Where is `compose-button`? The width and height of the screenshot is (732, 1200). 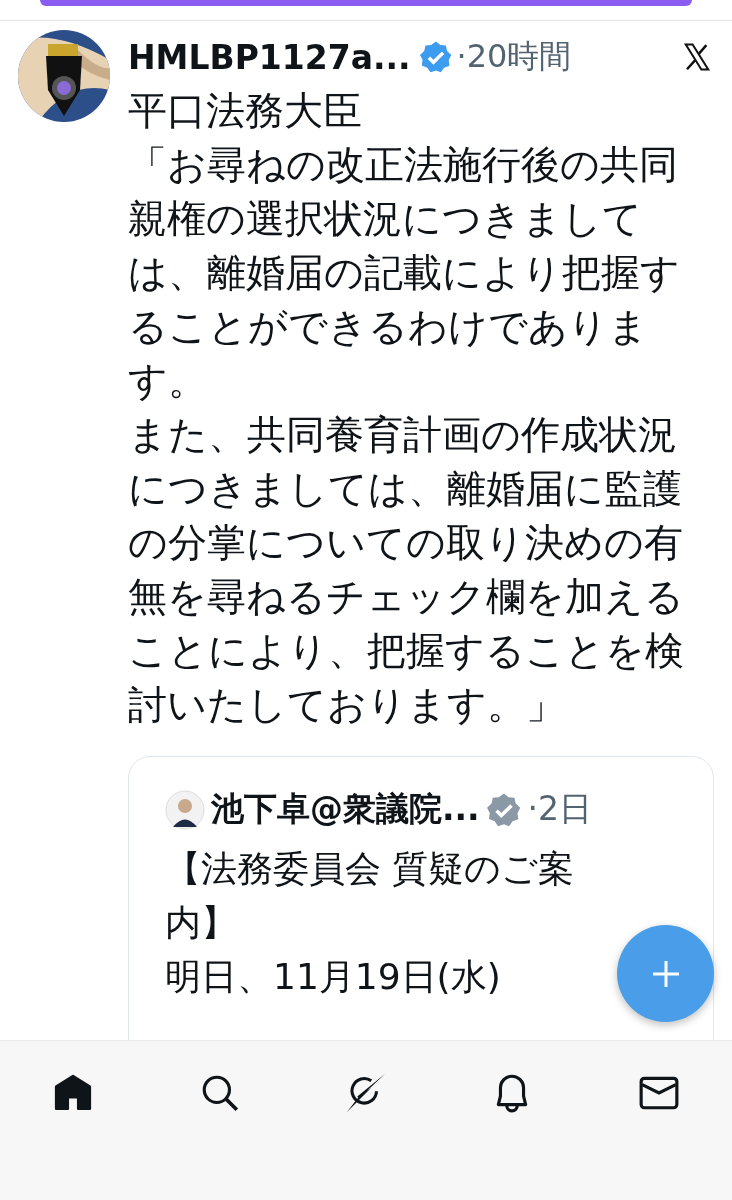 compose-button is located at coordinates (665, 973).